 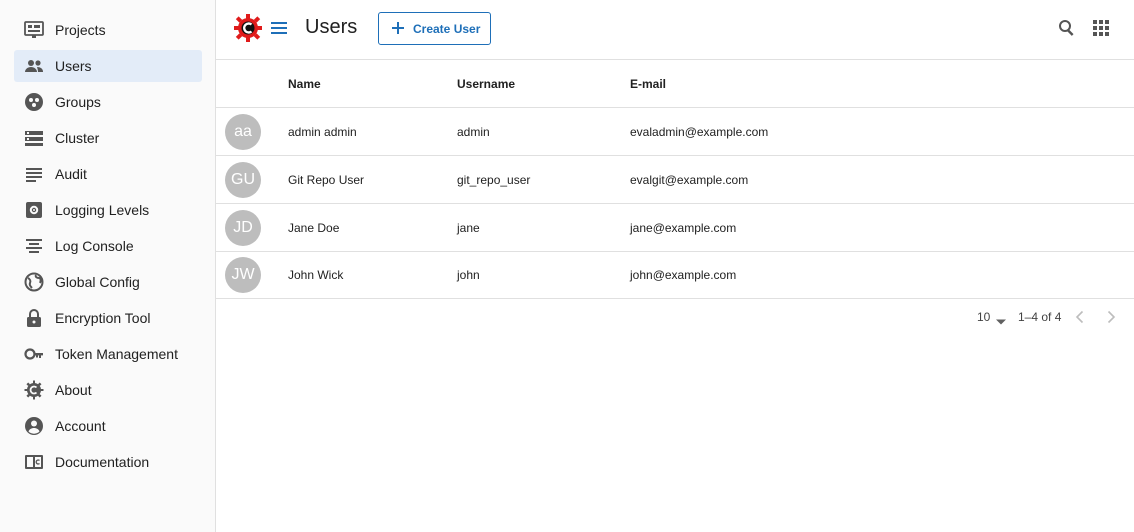 What do you see at coordinates (77, 138) in the screenshot?
I see `sidebar-item-label: Cluster` at bounding box center [77, 138].